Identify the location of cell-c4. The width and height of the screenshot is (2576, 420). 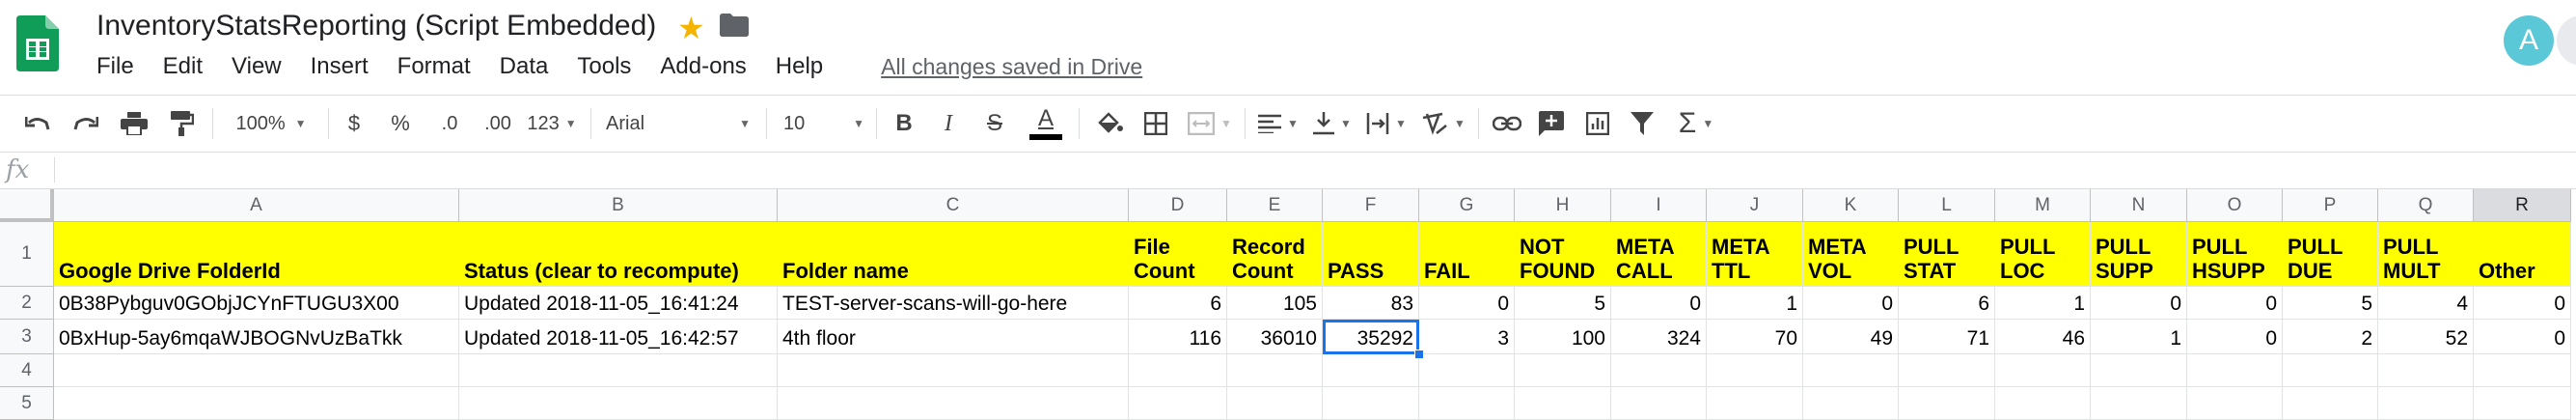
(954, 371).